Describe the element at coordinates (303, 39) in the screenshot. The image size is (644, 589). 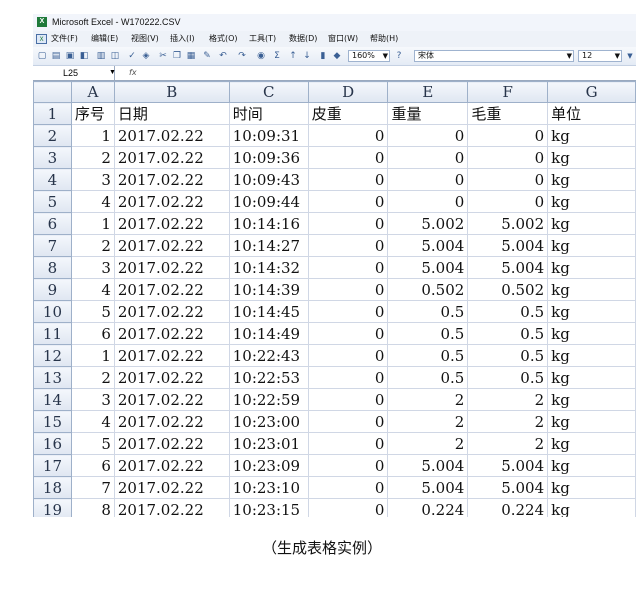
I see `menu-data: 数据(D)` at that location.